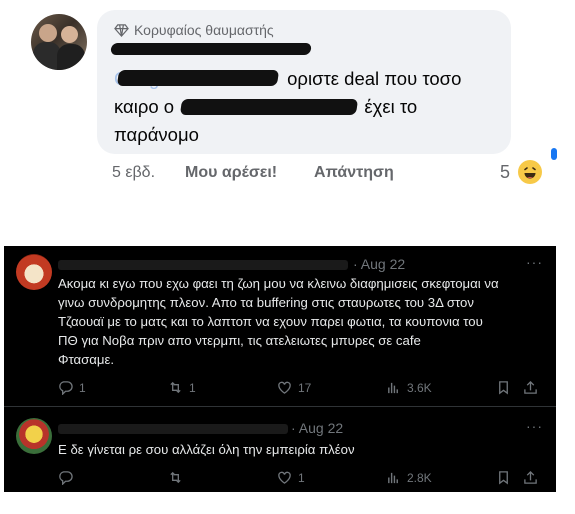 The image size is (575, 514). What do you see at coordinates (211, 49) in the screenshot?
I see `redacted-author-name` at bounding box center [211, 49].